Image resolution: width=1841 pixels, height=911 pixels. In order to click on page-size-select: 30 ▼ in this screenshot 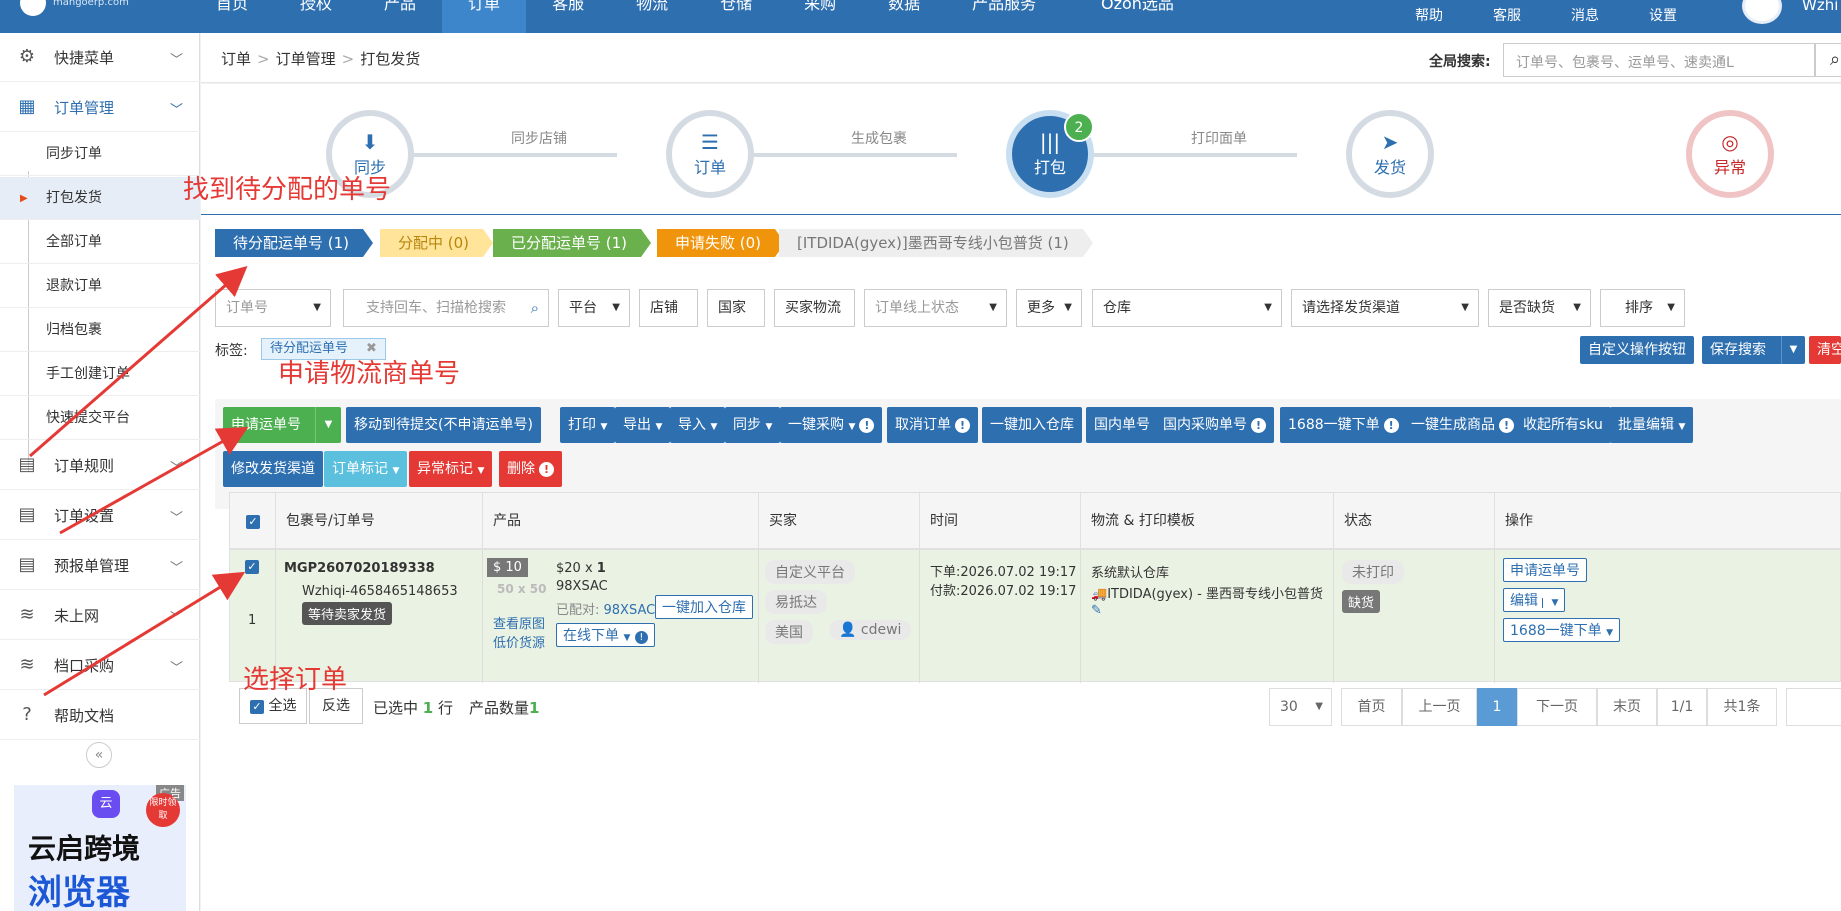, I will do `click(1300, 707)`.